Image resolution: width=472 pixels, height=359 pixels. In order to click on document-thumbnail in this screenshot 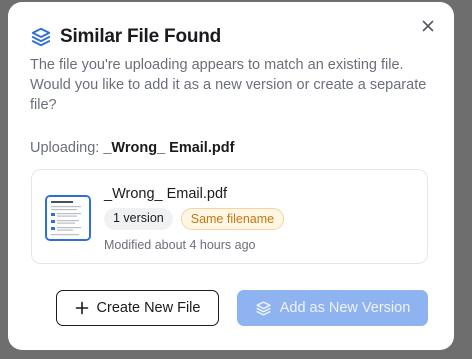, I will do `click(68, 218)`.